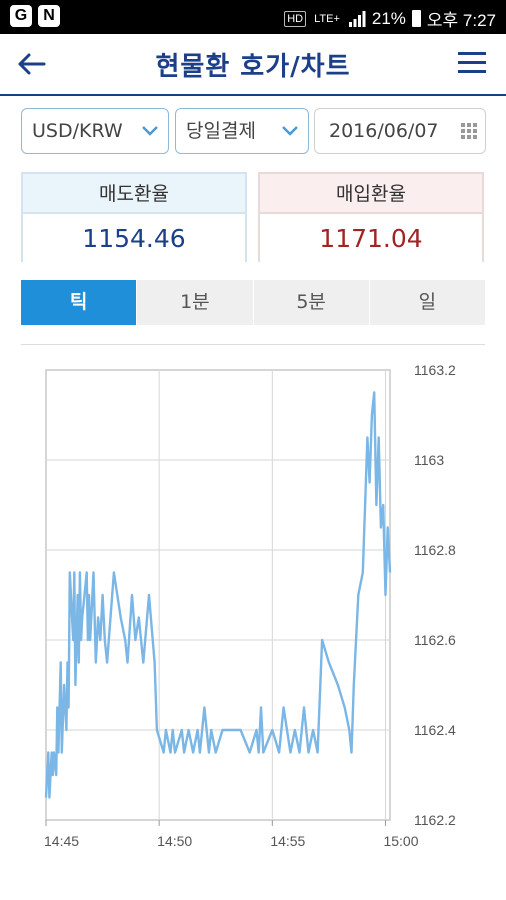 This screenshot has width=506, height=900. What do you see at coordinates (384, 131) in the screenshot?
I see `date-value: 2016/06/07` at bounding box center [384, 131].